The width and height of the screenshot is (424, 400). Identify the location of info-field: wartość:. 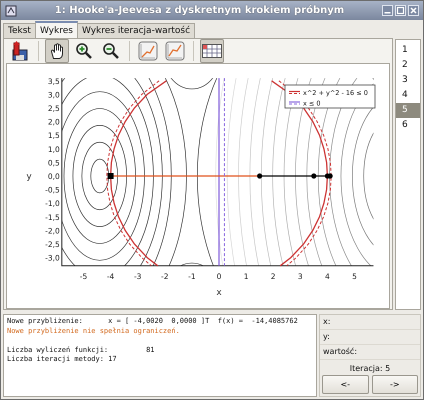
(370, 352).